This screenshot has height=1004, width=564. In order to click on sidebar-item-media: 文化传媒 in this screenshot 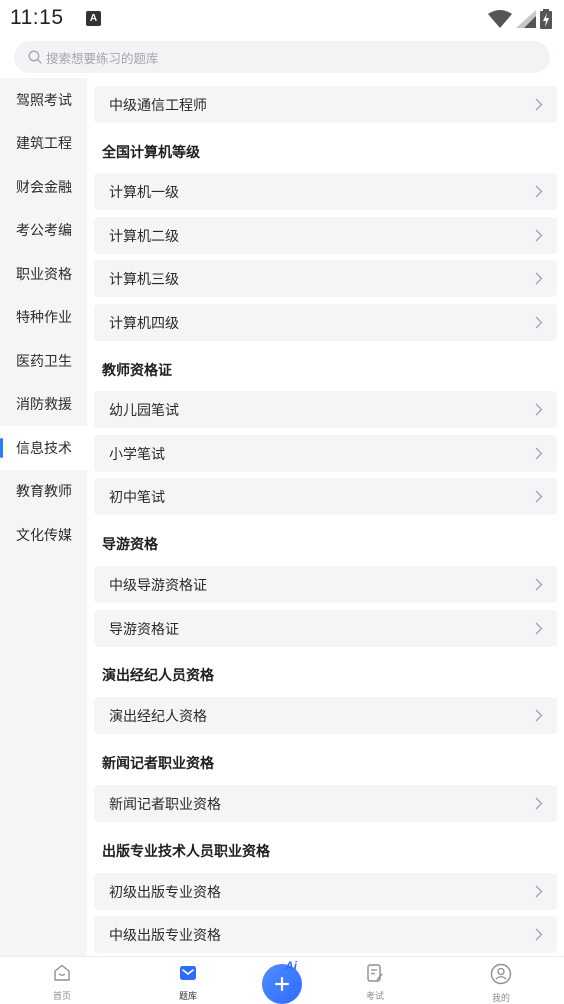, I will do `click(43, 535)`.